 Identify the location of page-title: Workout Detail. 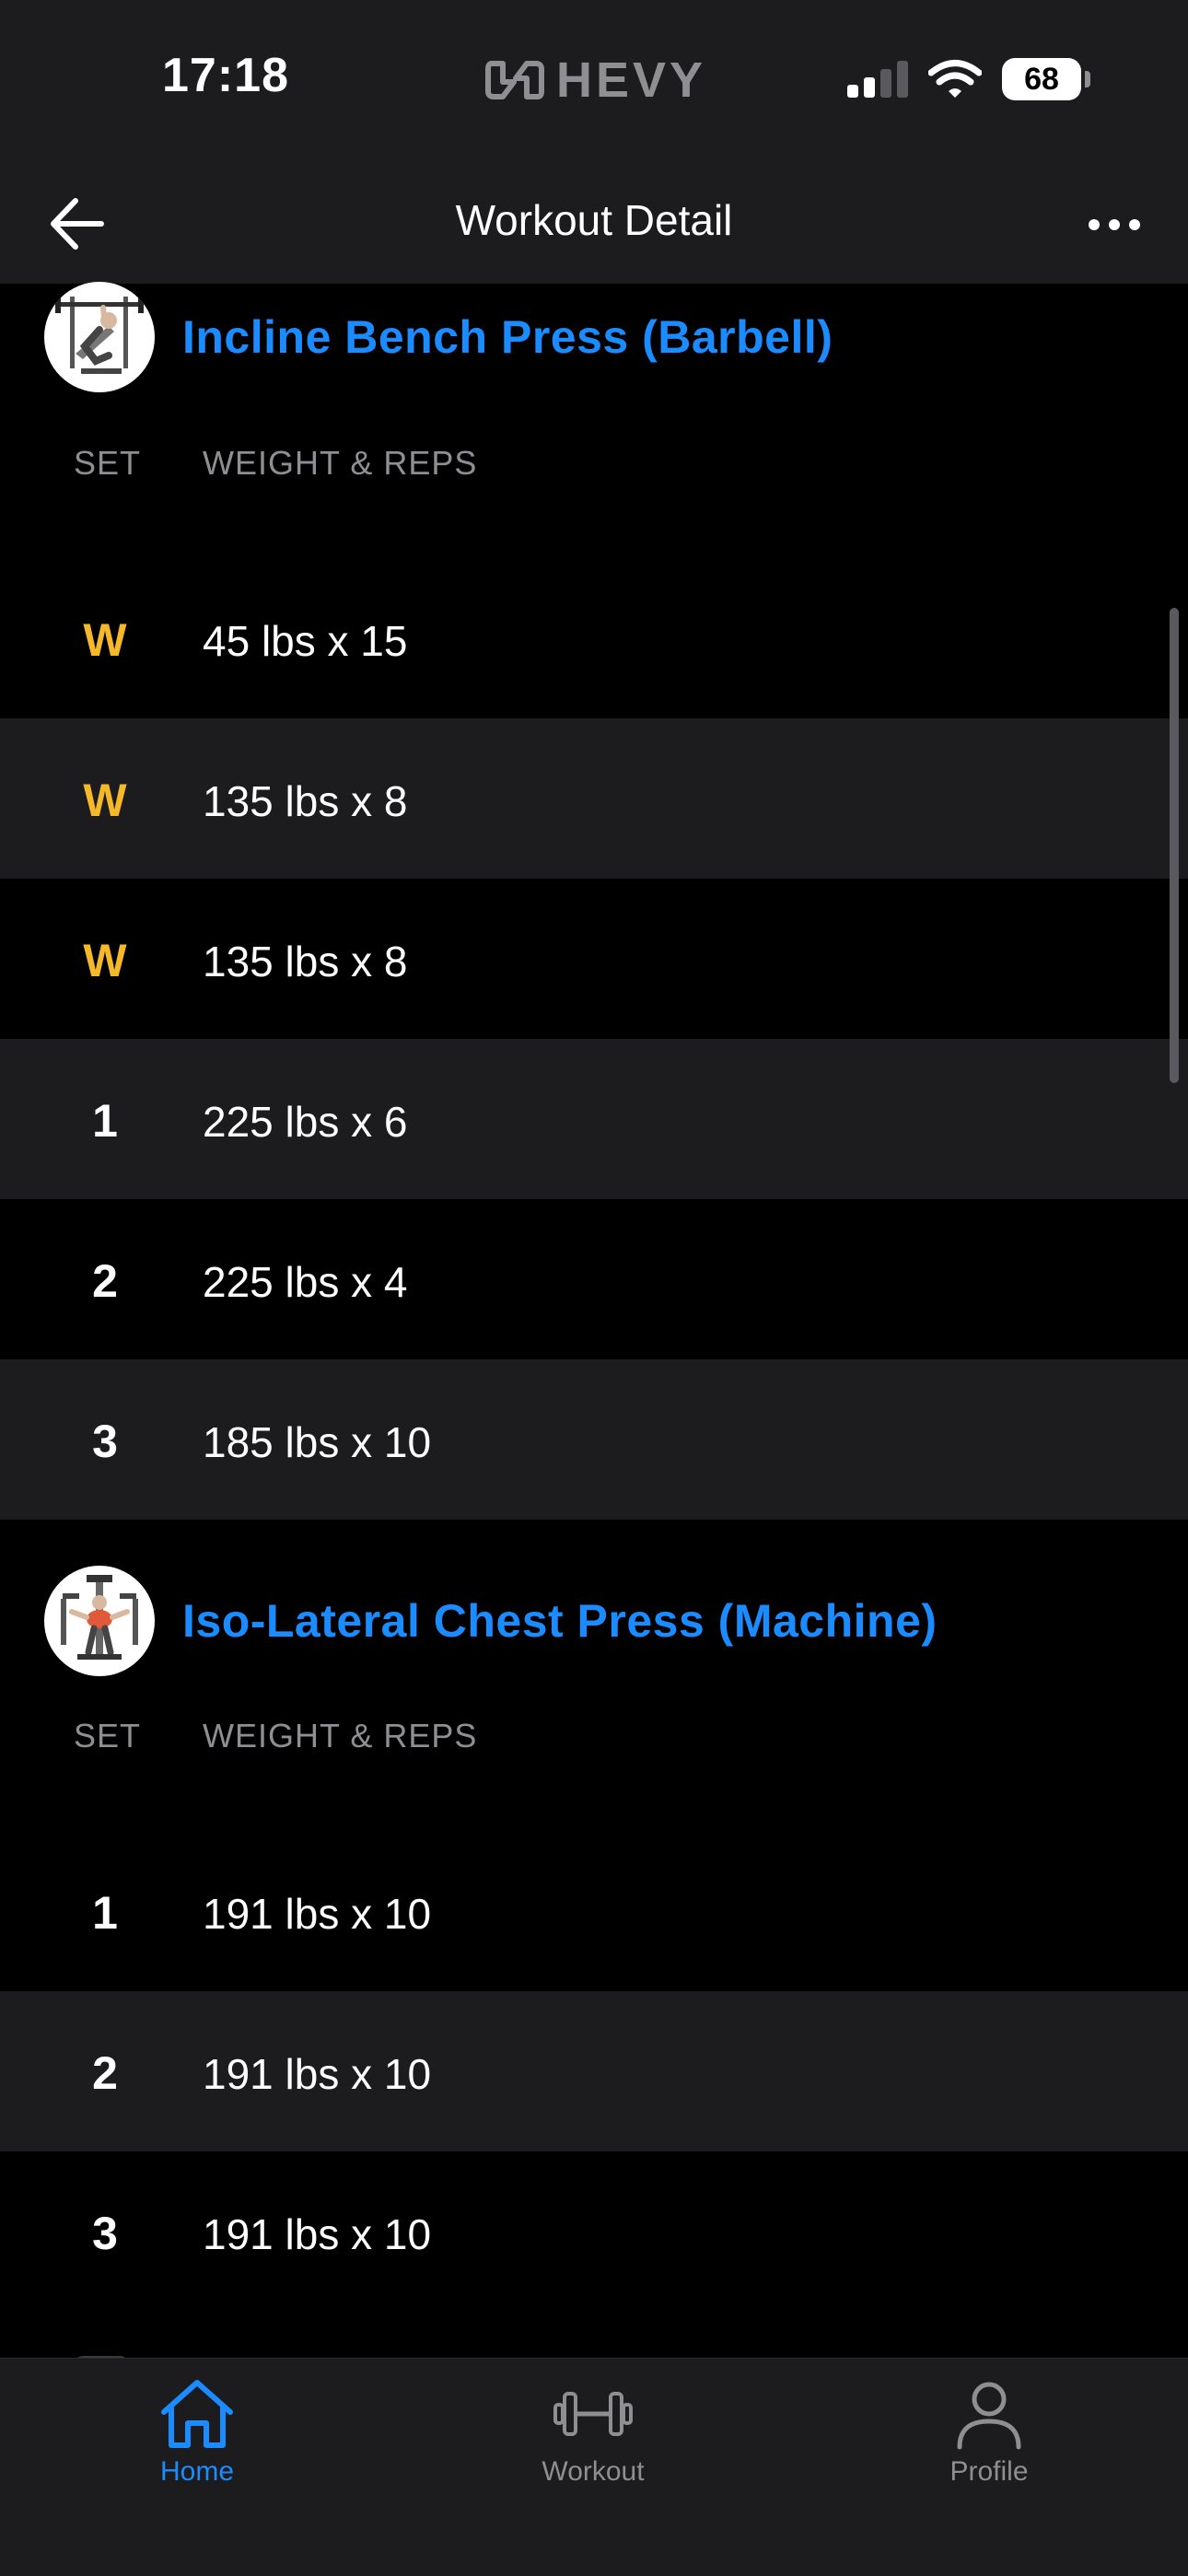
(594, 220).